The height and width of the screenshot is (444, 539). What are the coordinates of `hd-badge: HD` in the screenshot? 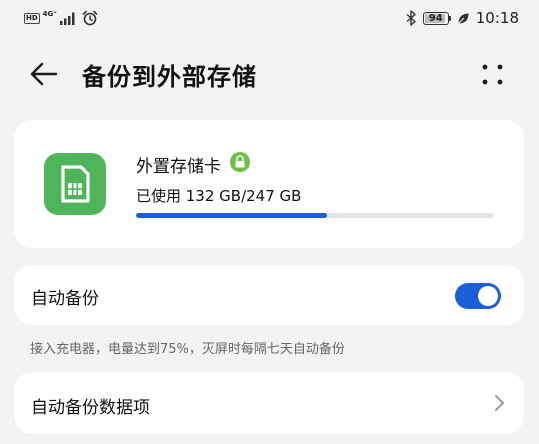 It's located at (32, 18).